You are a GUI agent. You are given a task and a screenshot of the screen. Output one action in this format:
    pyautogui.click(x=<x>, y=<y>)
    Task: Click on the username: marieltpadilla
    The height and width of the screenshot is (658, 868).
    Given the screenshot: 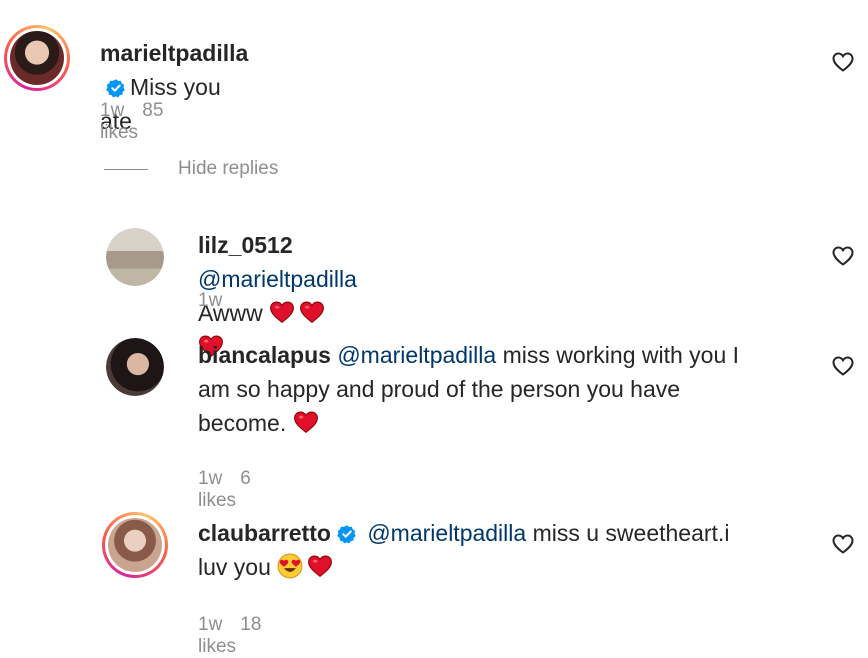 What is the action you would take?
    pyautogui.click(x=174, y=53)
    